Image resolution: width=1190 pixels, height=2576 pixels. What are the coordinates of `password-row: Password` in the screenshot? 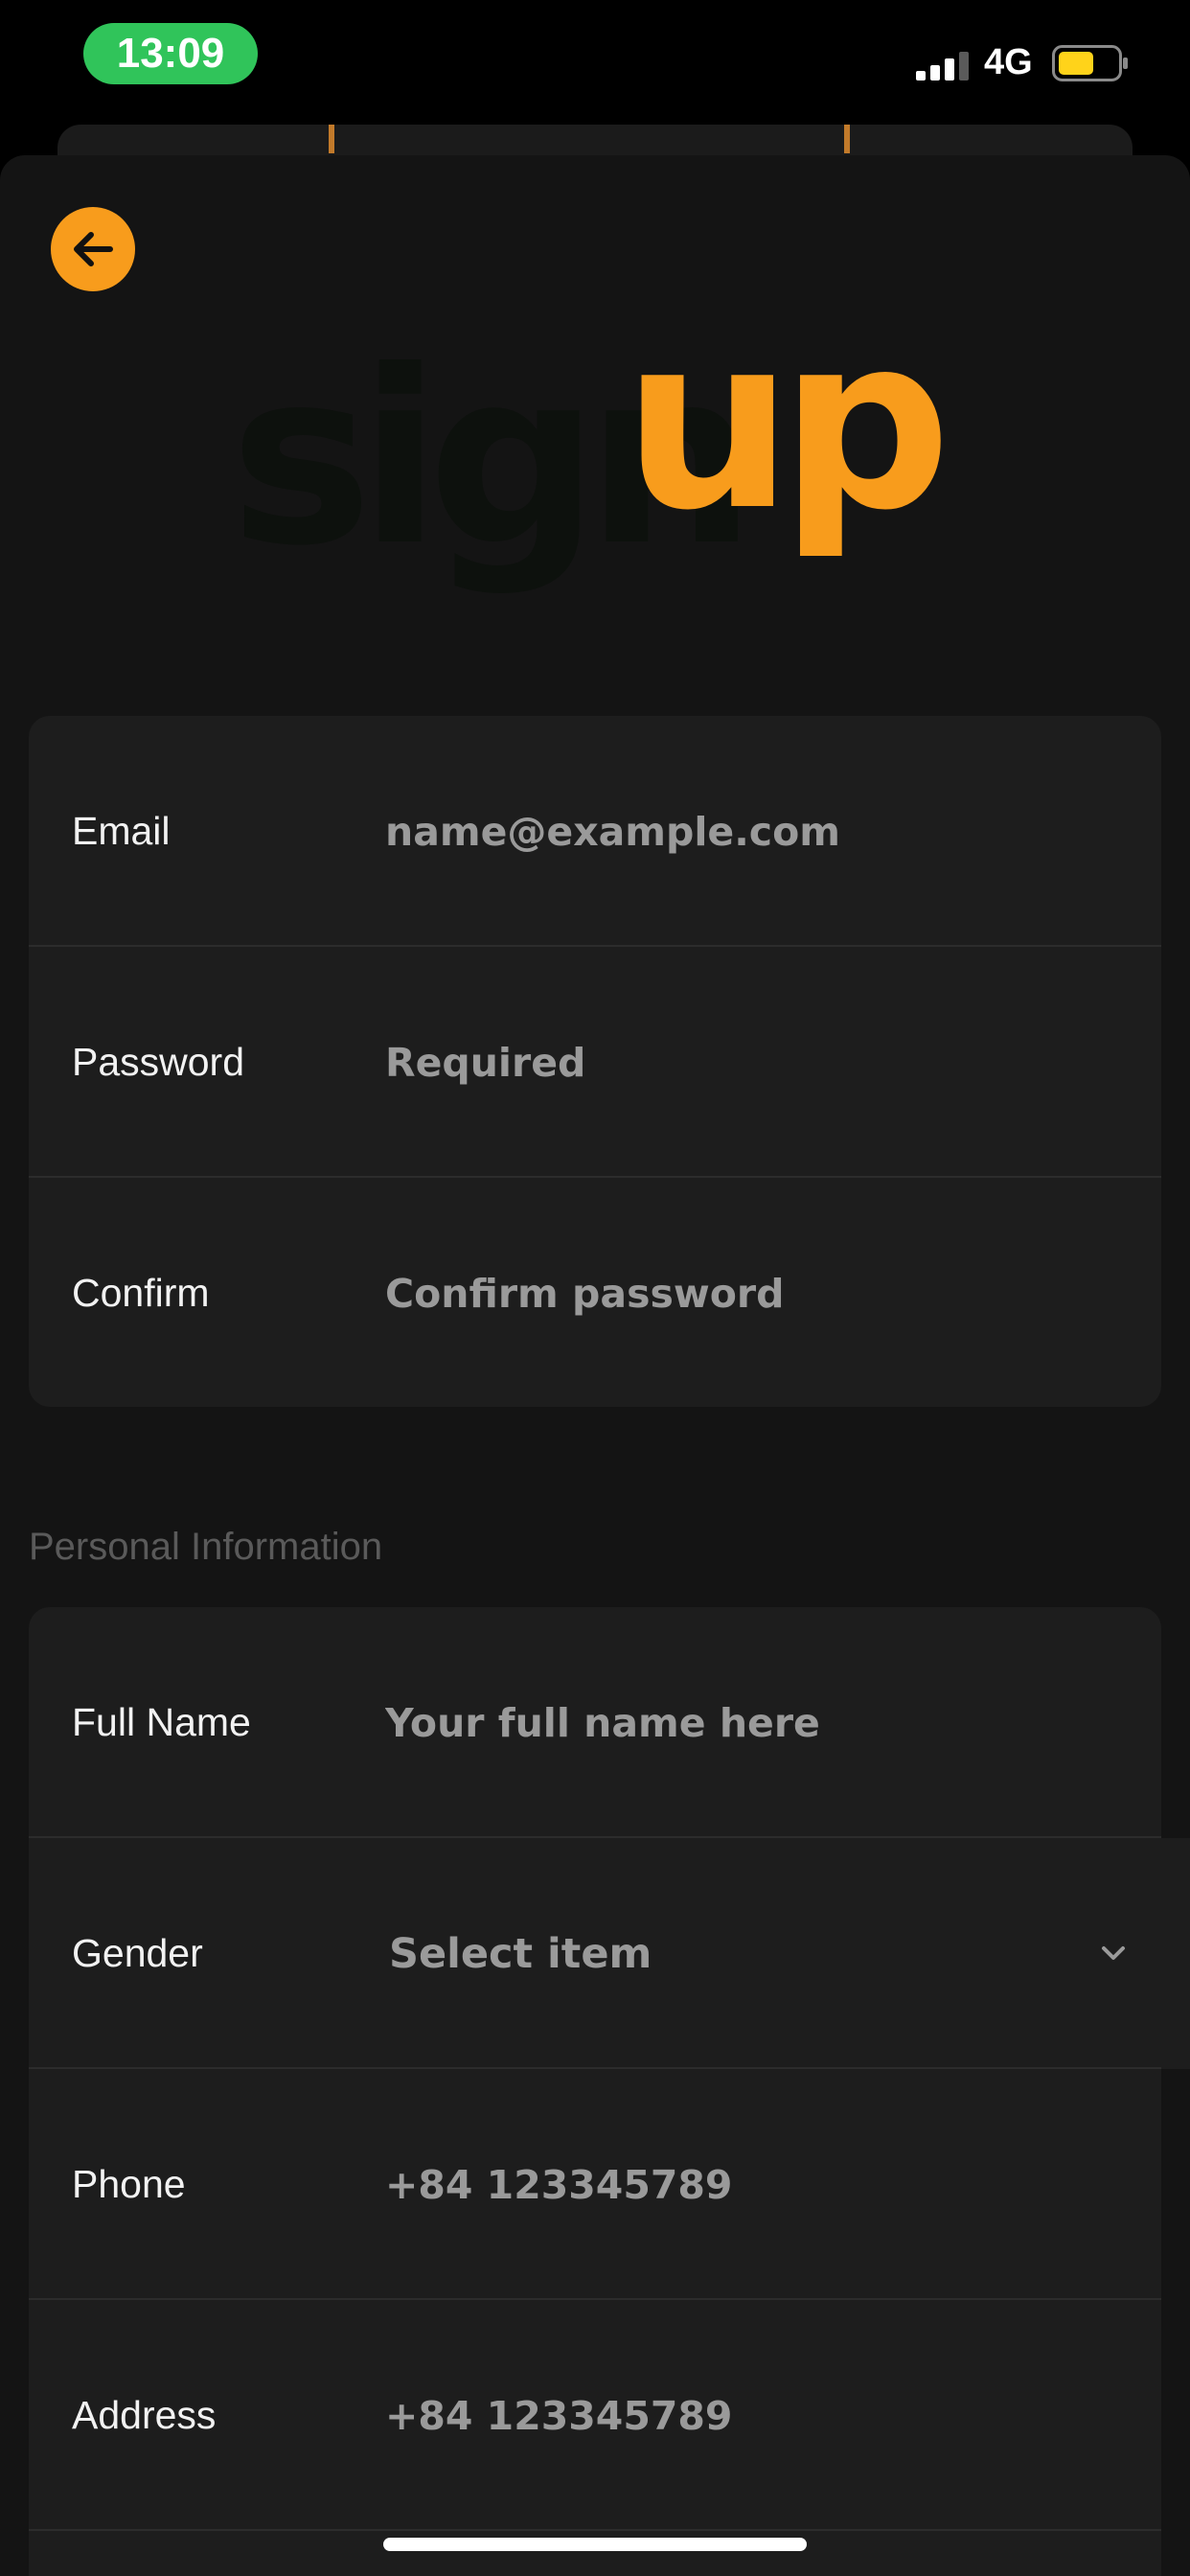 It's located at (595, 1062).